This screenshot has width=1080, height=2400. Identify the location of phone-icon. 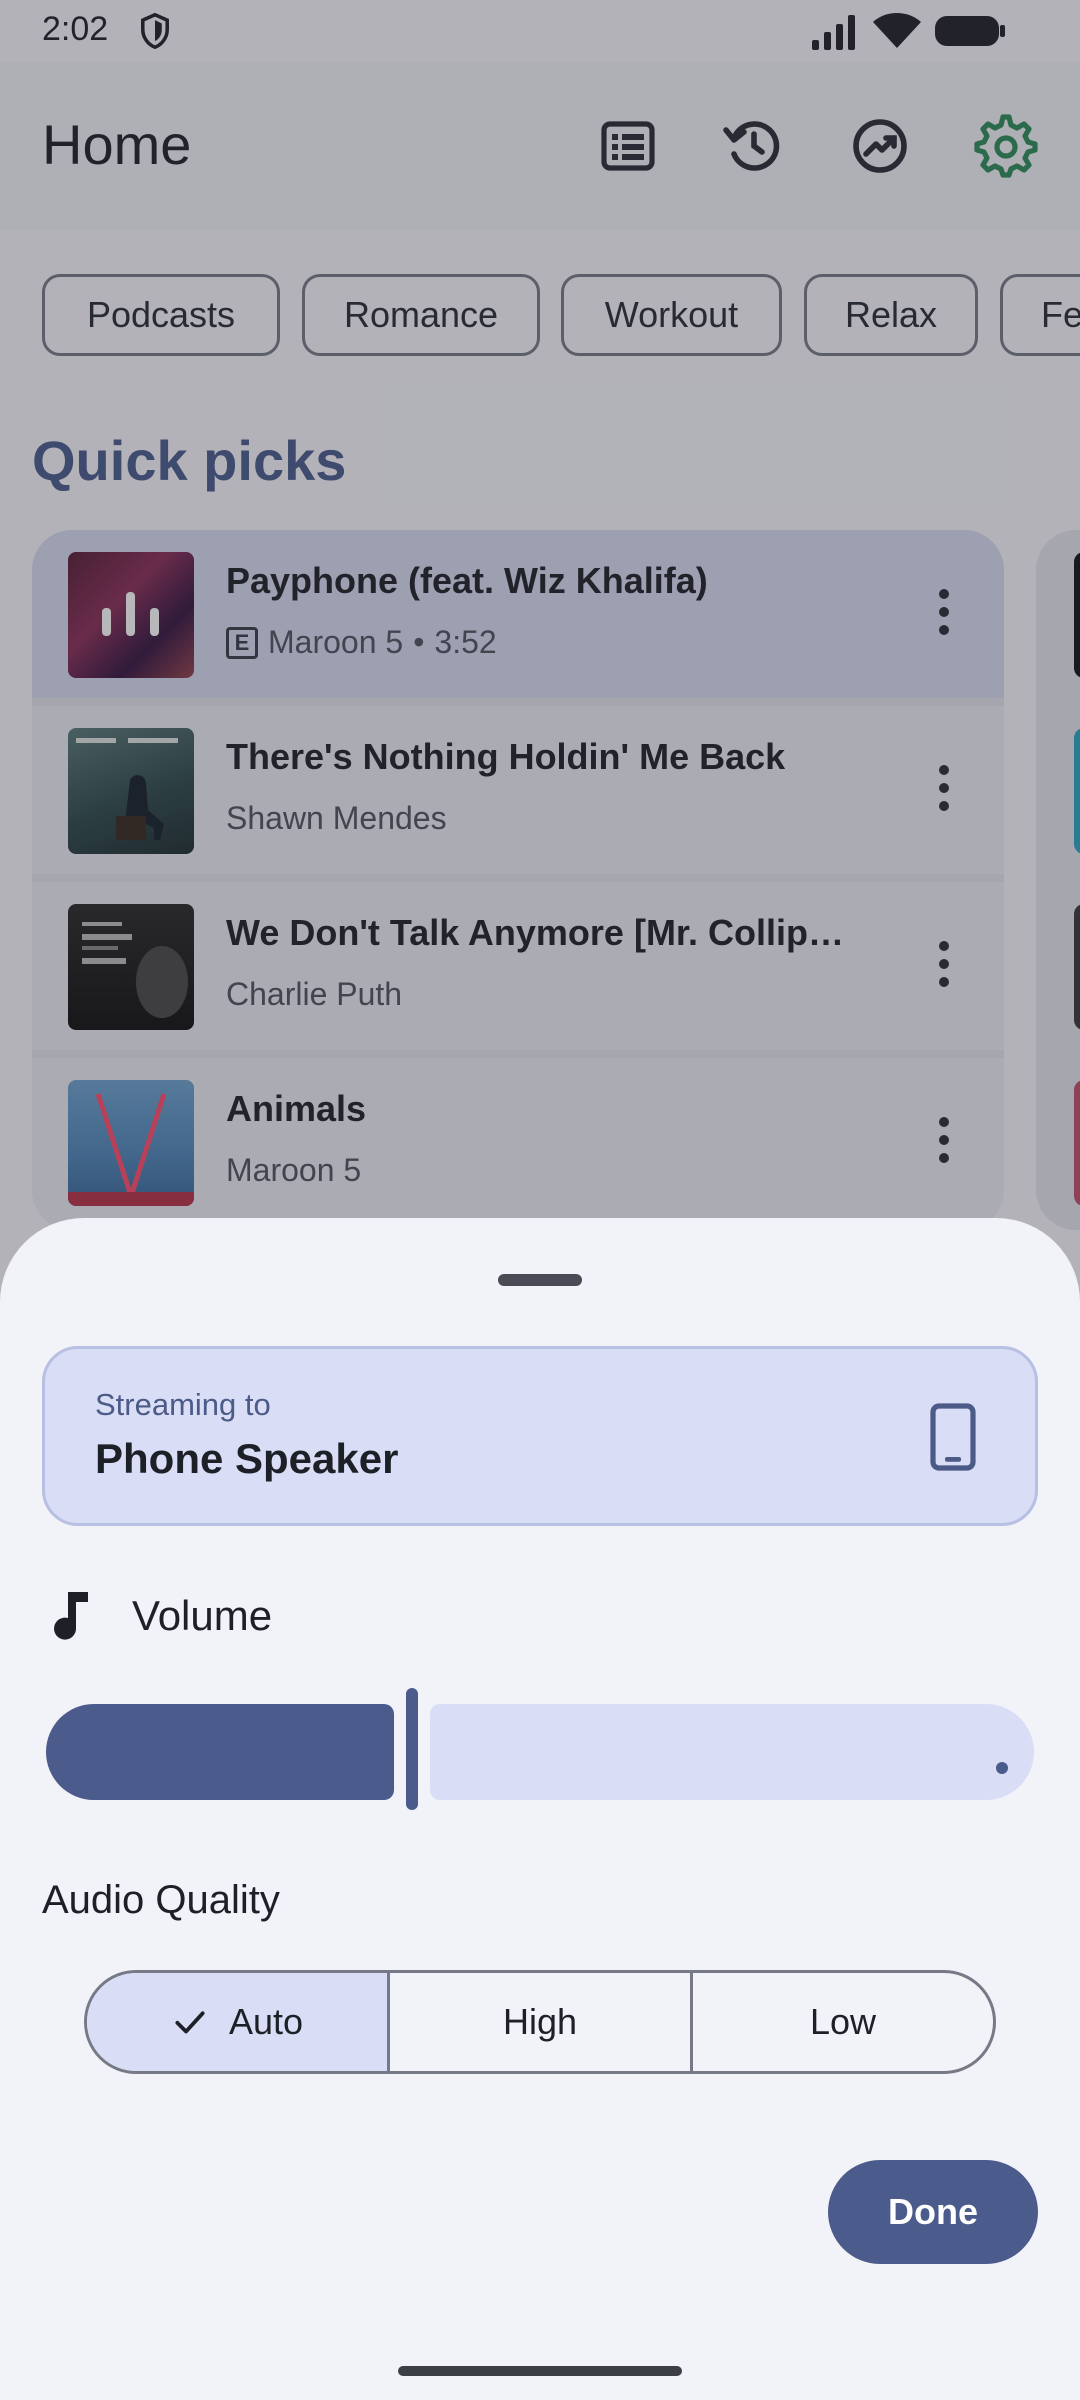
(953, 1437).